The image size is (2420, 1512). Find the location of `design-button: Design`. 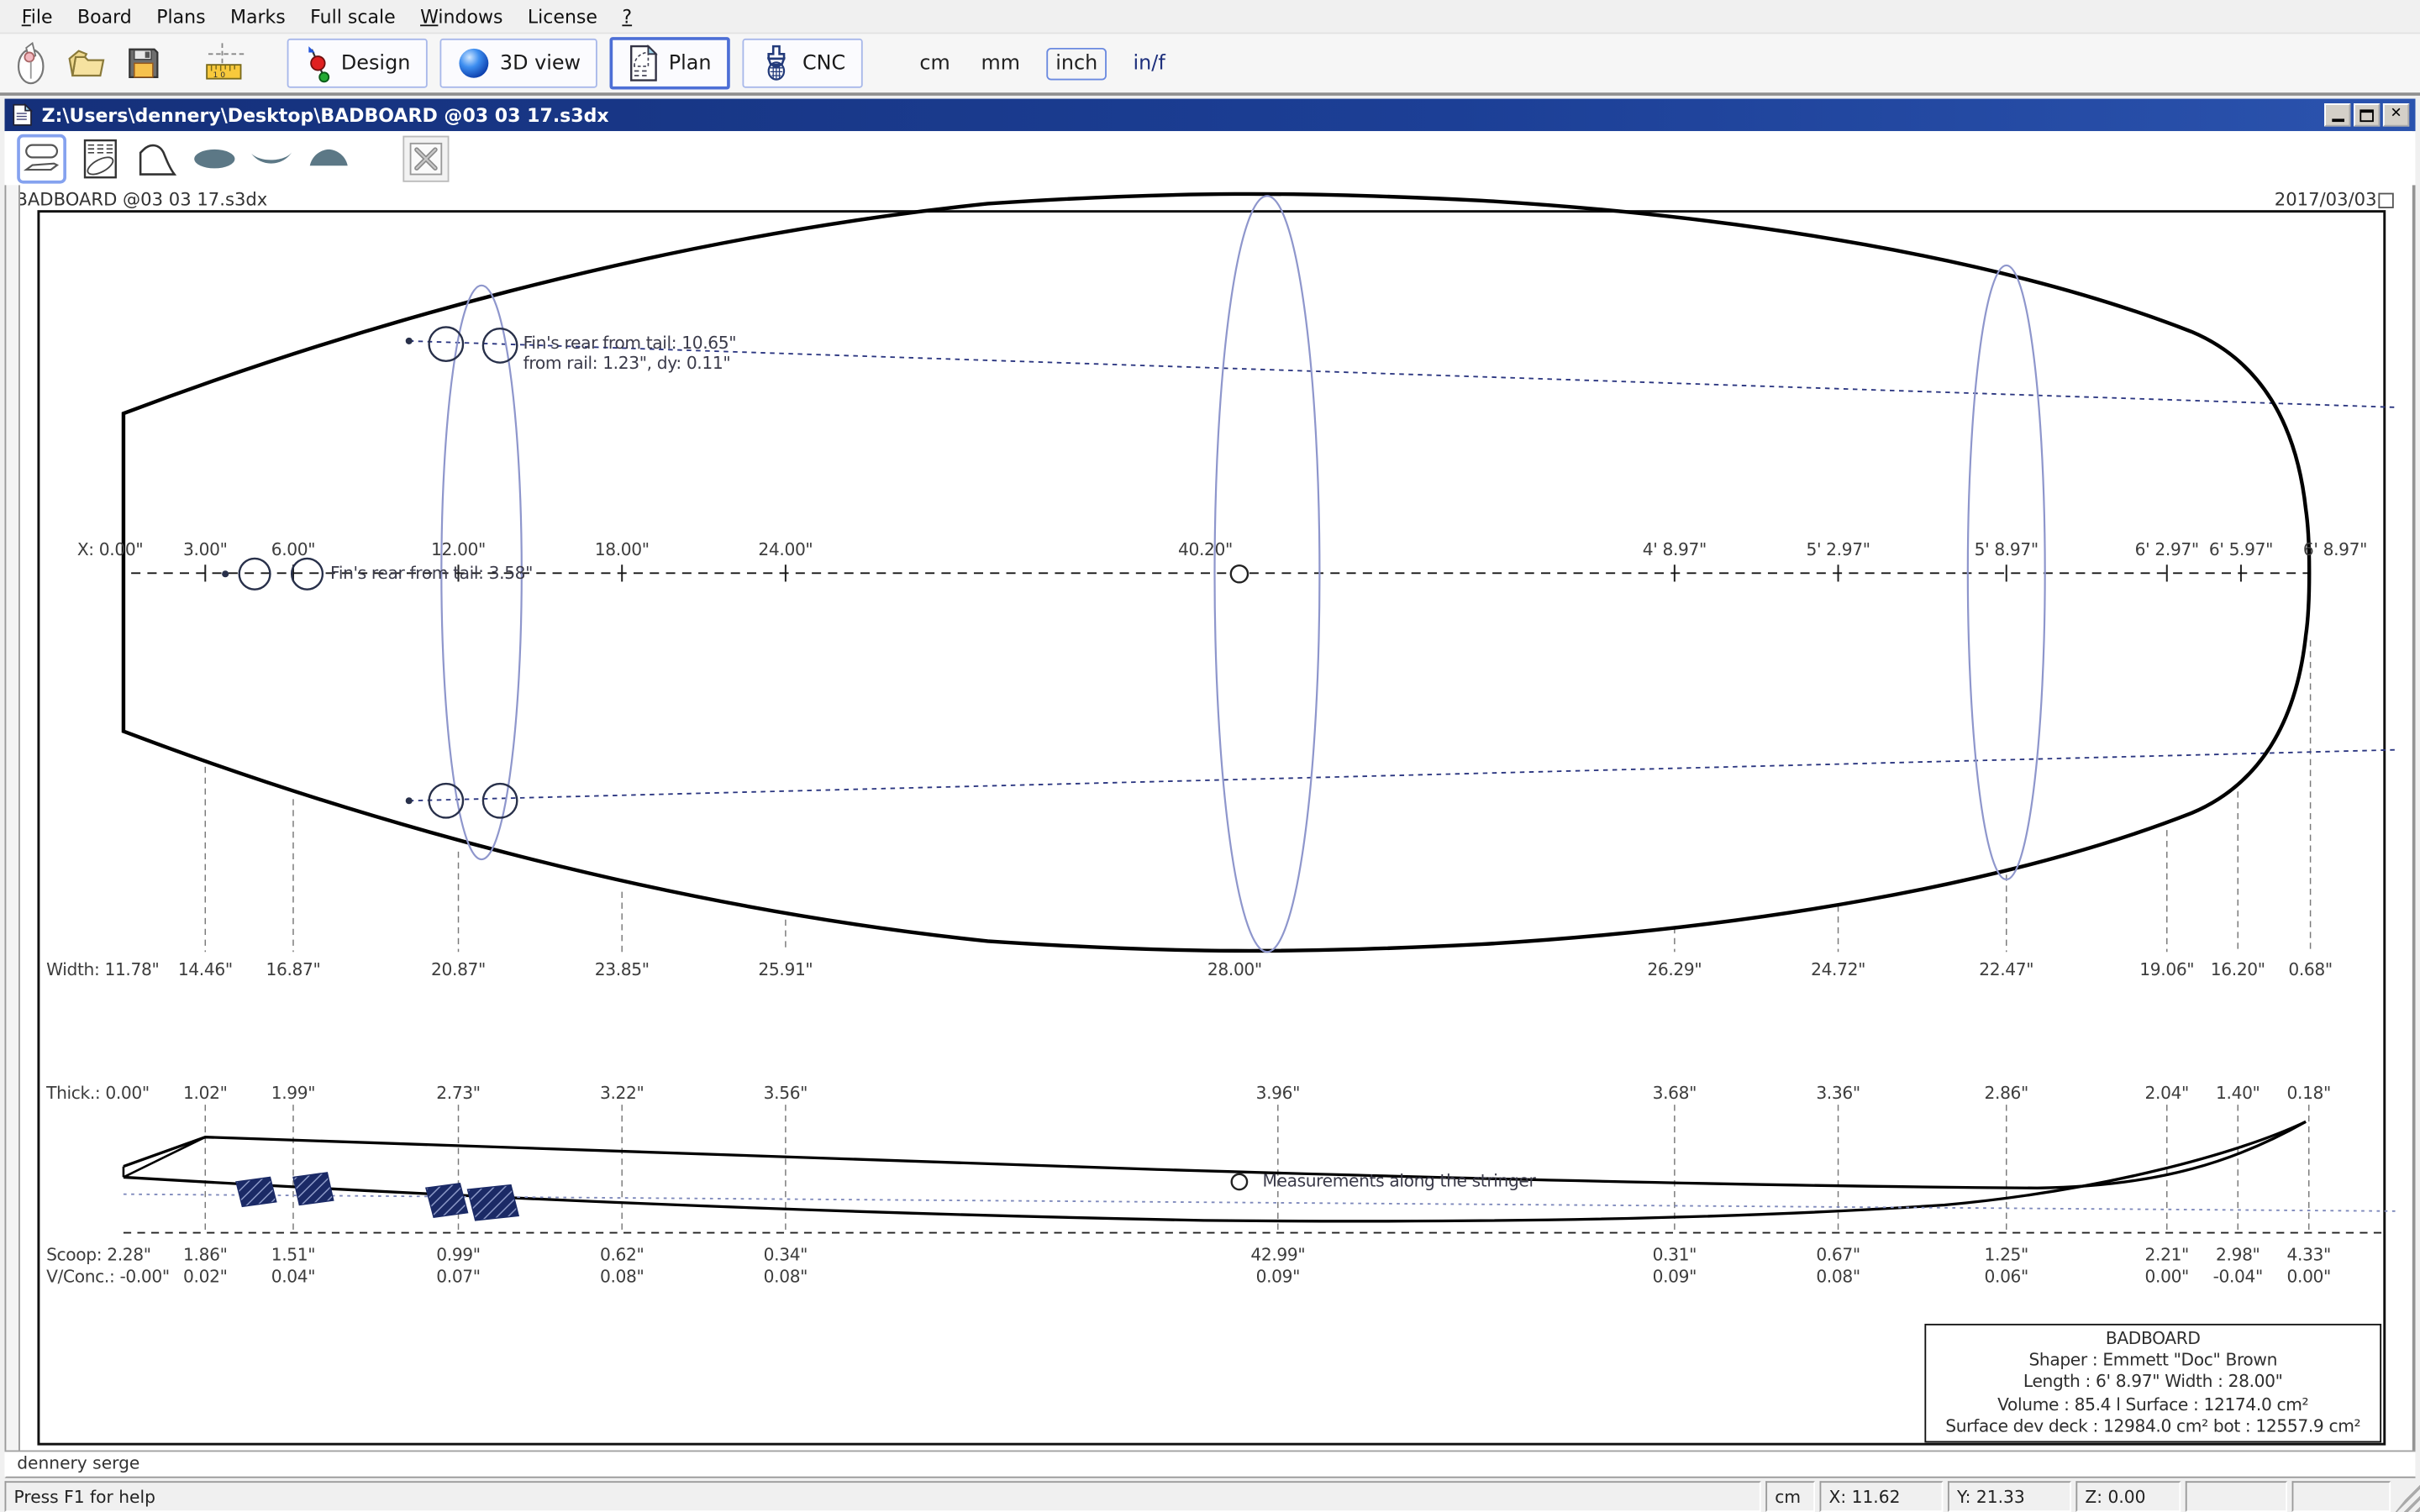

design-button: Design is located at coordinates (357, 63).